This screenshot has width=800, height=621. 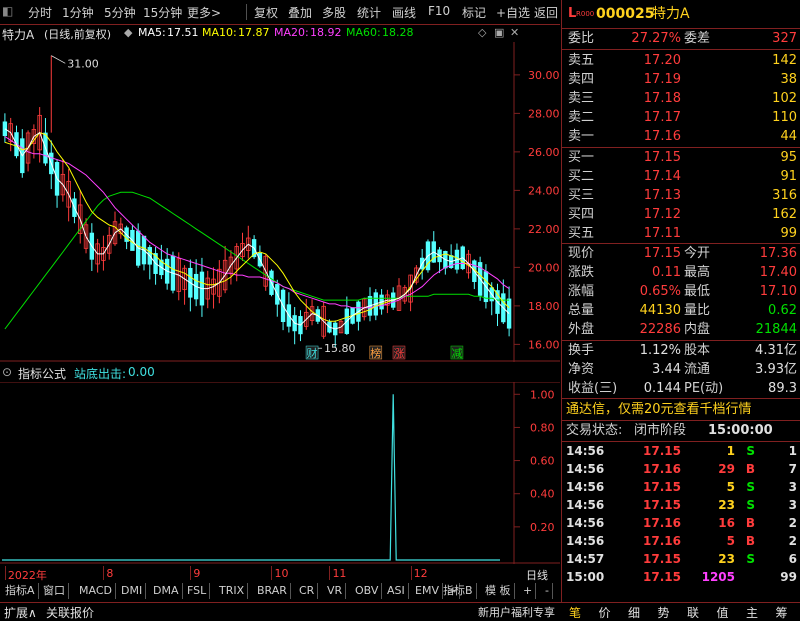 I want to click on indicator-tab: VR, so click(x=335, y=591).